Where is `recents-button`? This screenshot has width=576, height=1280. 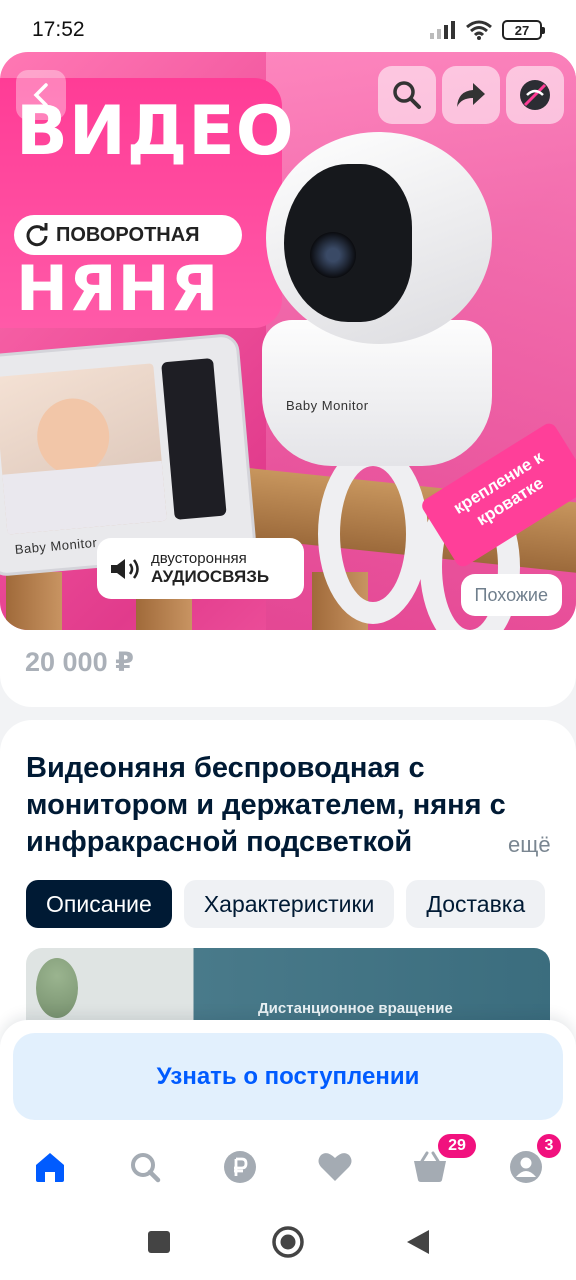
recents-button is located at coordinates (159, 1242).